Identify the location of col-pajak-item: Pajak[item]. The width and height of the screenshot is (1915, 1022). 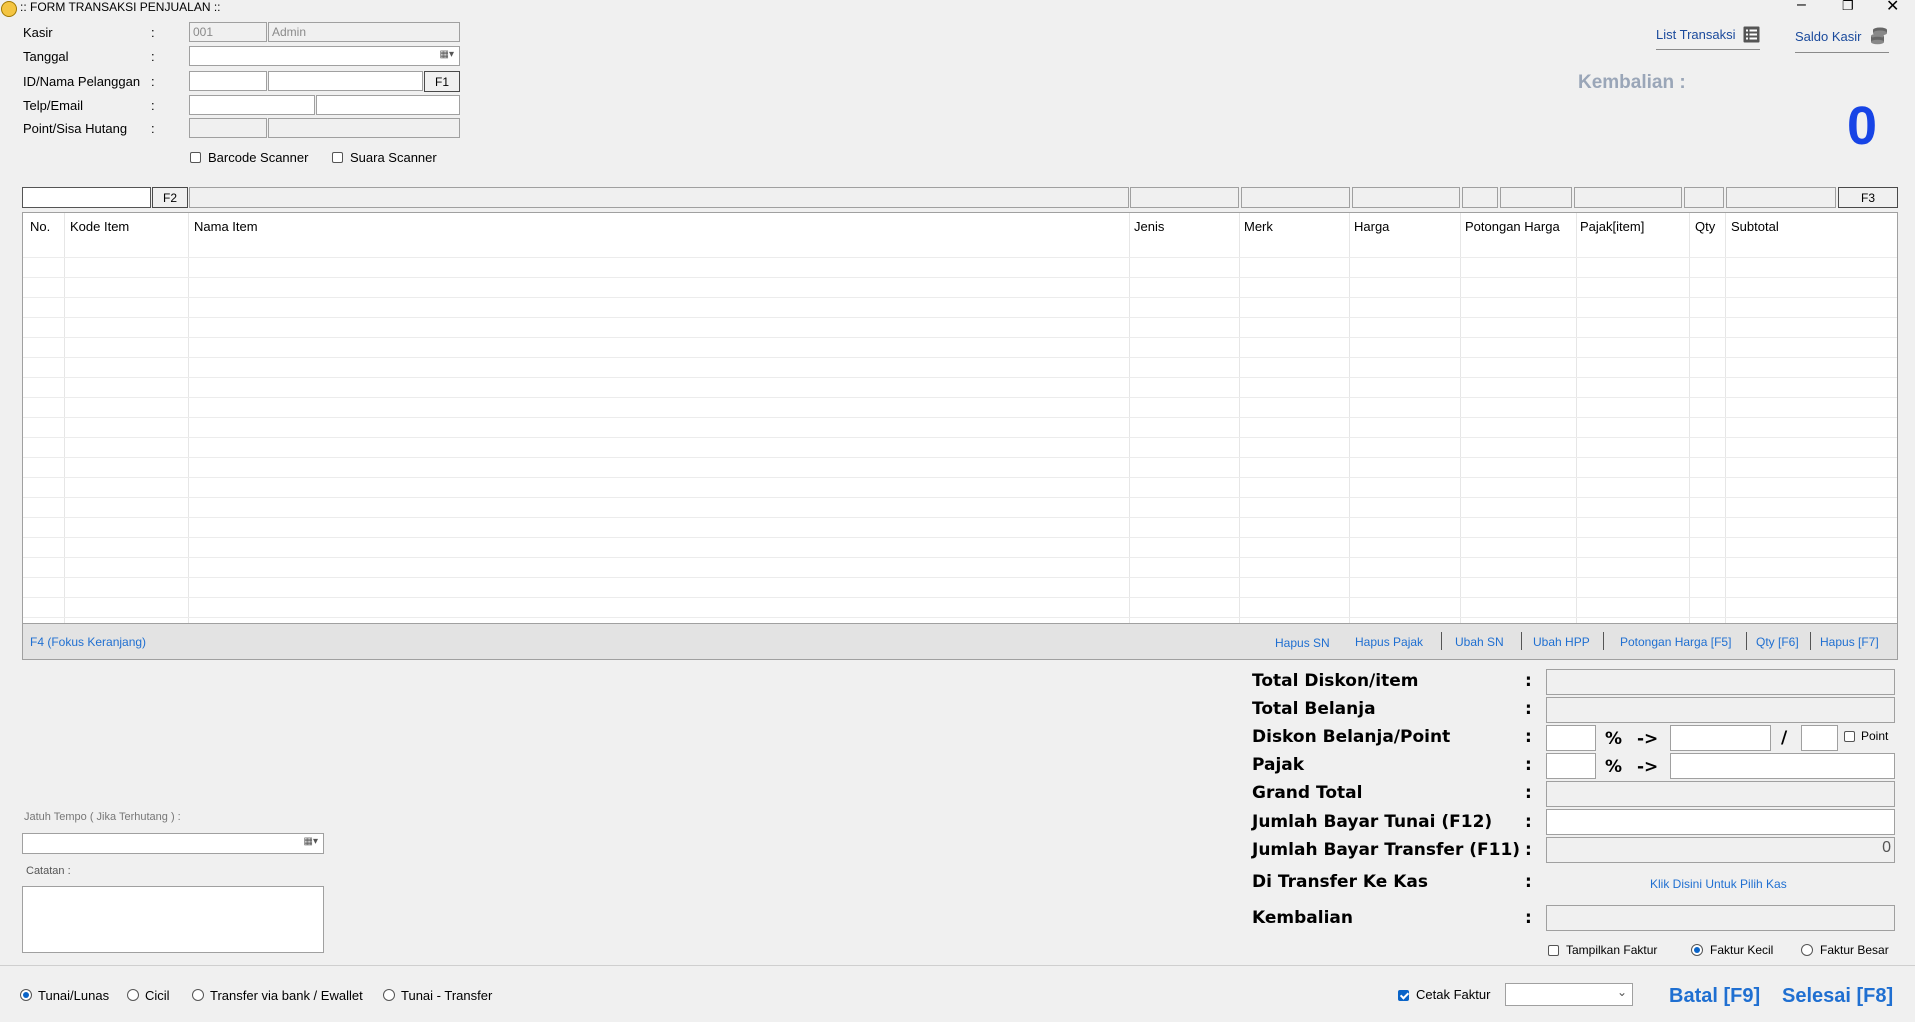
(1612, 226).